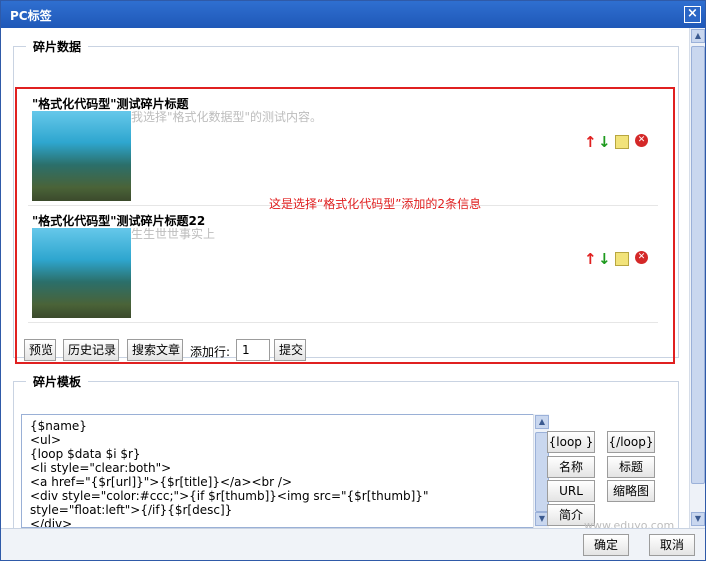 This screenshot has height=561, width=706. I want to click on title-button: 标题, so click(631, 467).